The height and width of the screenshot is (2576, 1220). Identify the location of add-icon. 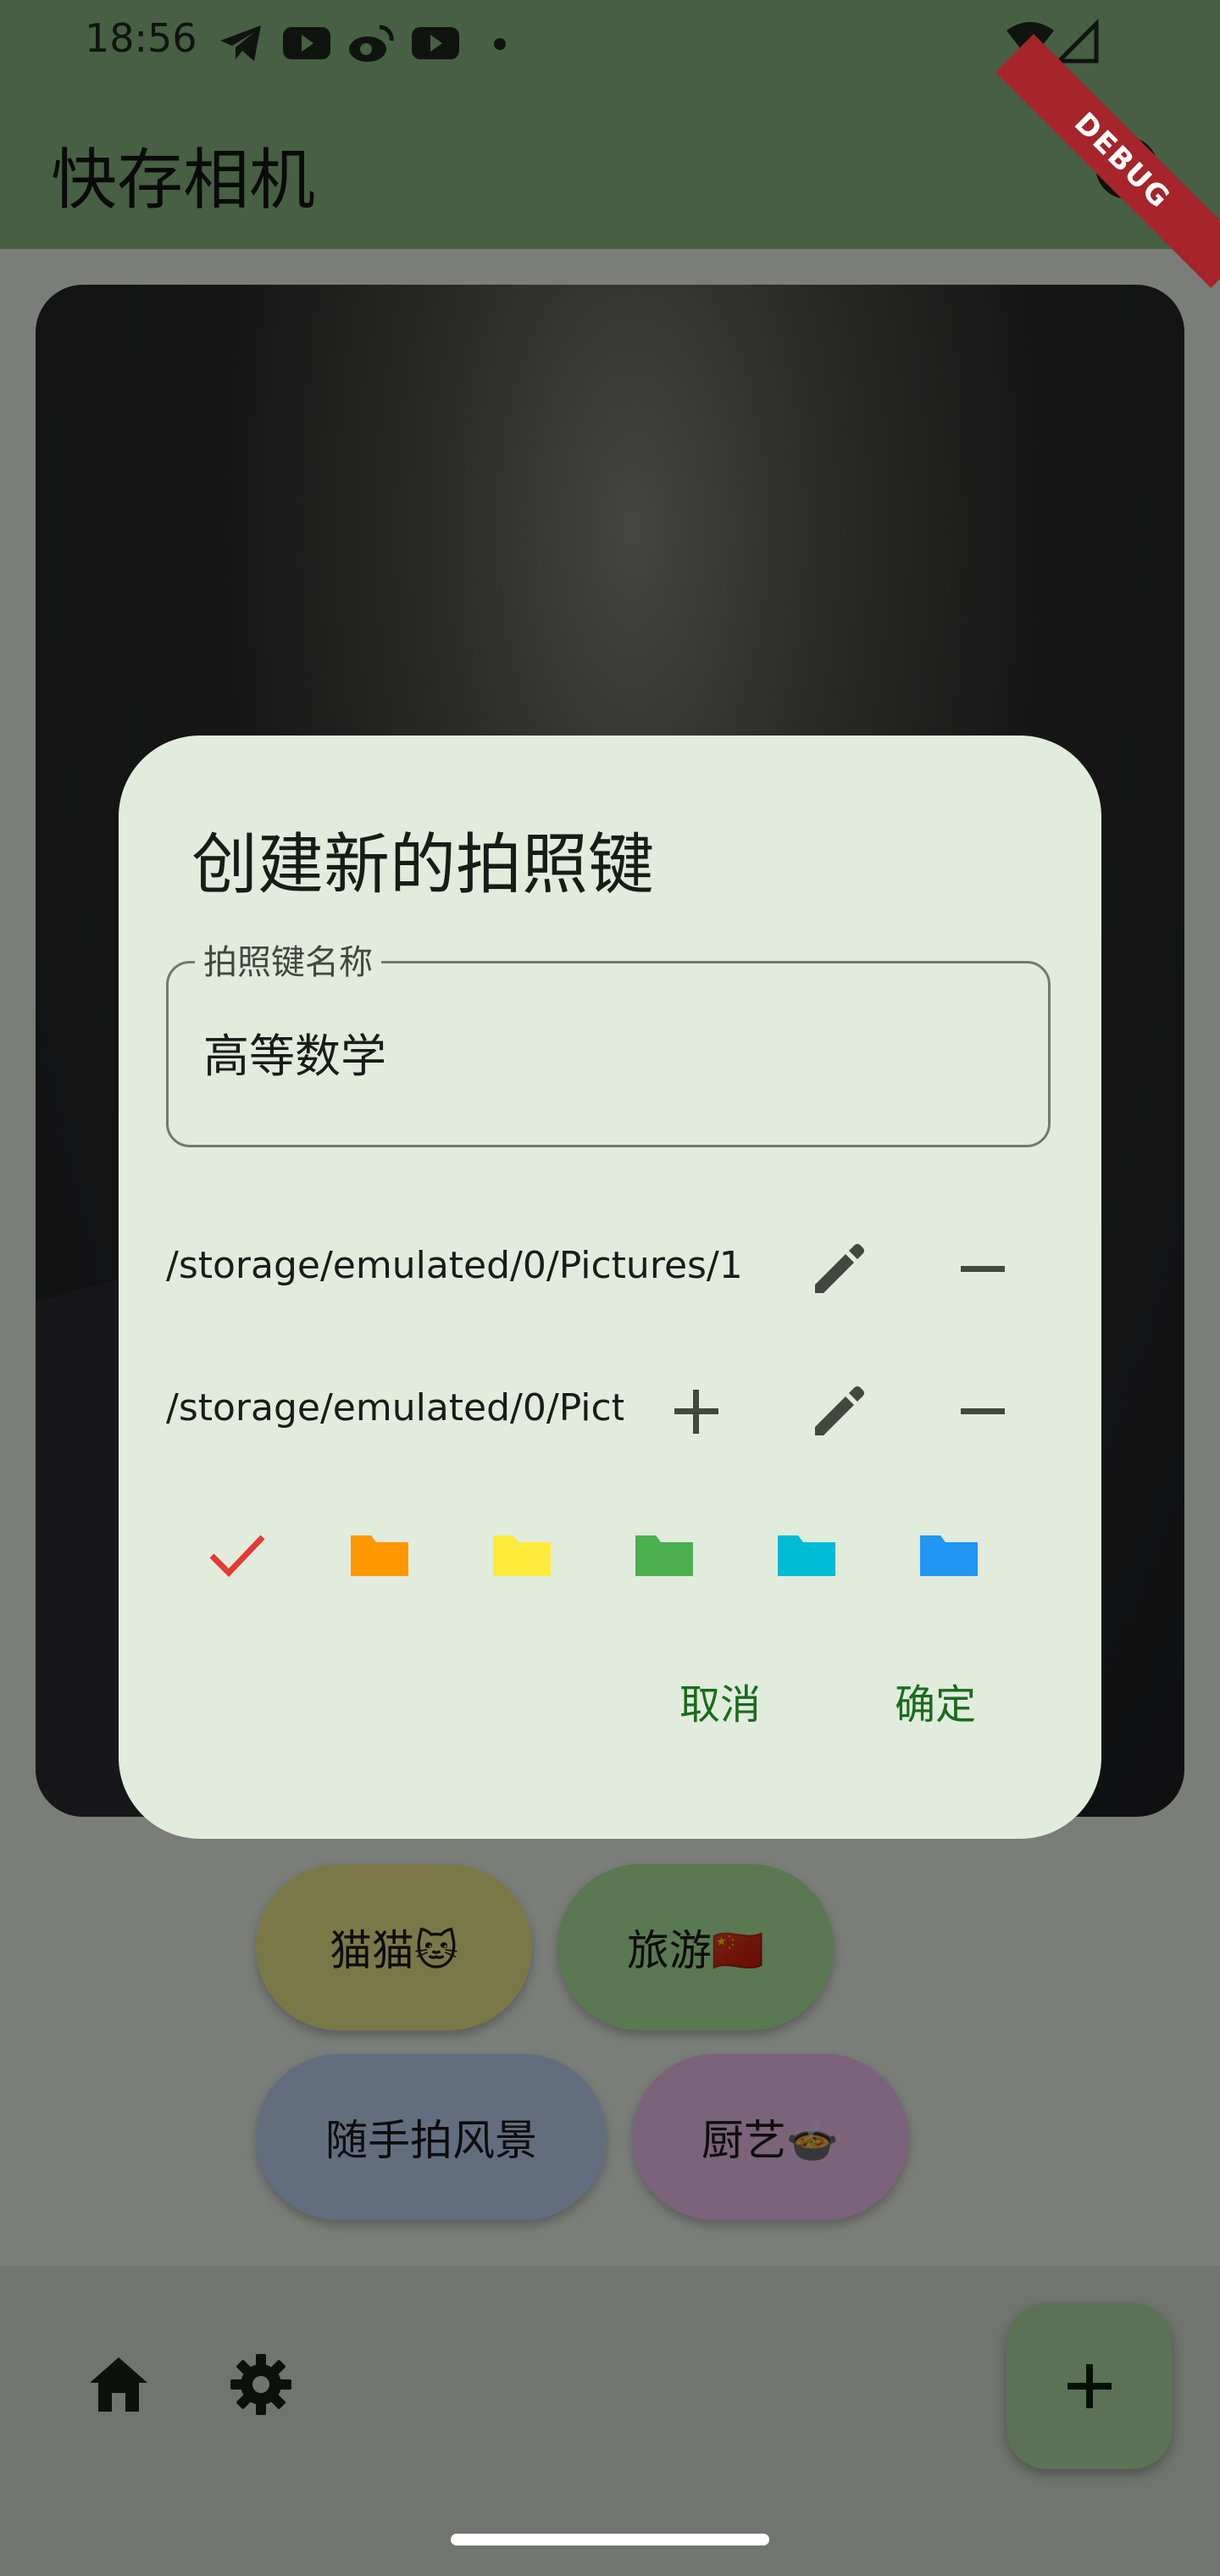
(696, 1412).